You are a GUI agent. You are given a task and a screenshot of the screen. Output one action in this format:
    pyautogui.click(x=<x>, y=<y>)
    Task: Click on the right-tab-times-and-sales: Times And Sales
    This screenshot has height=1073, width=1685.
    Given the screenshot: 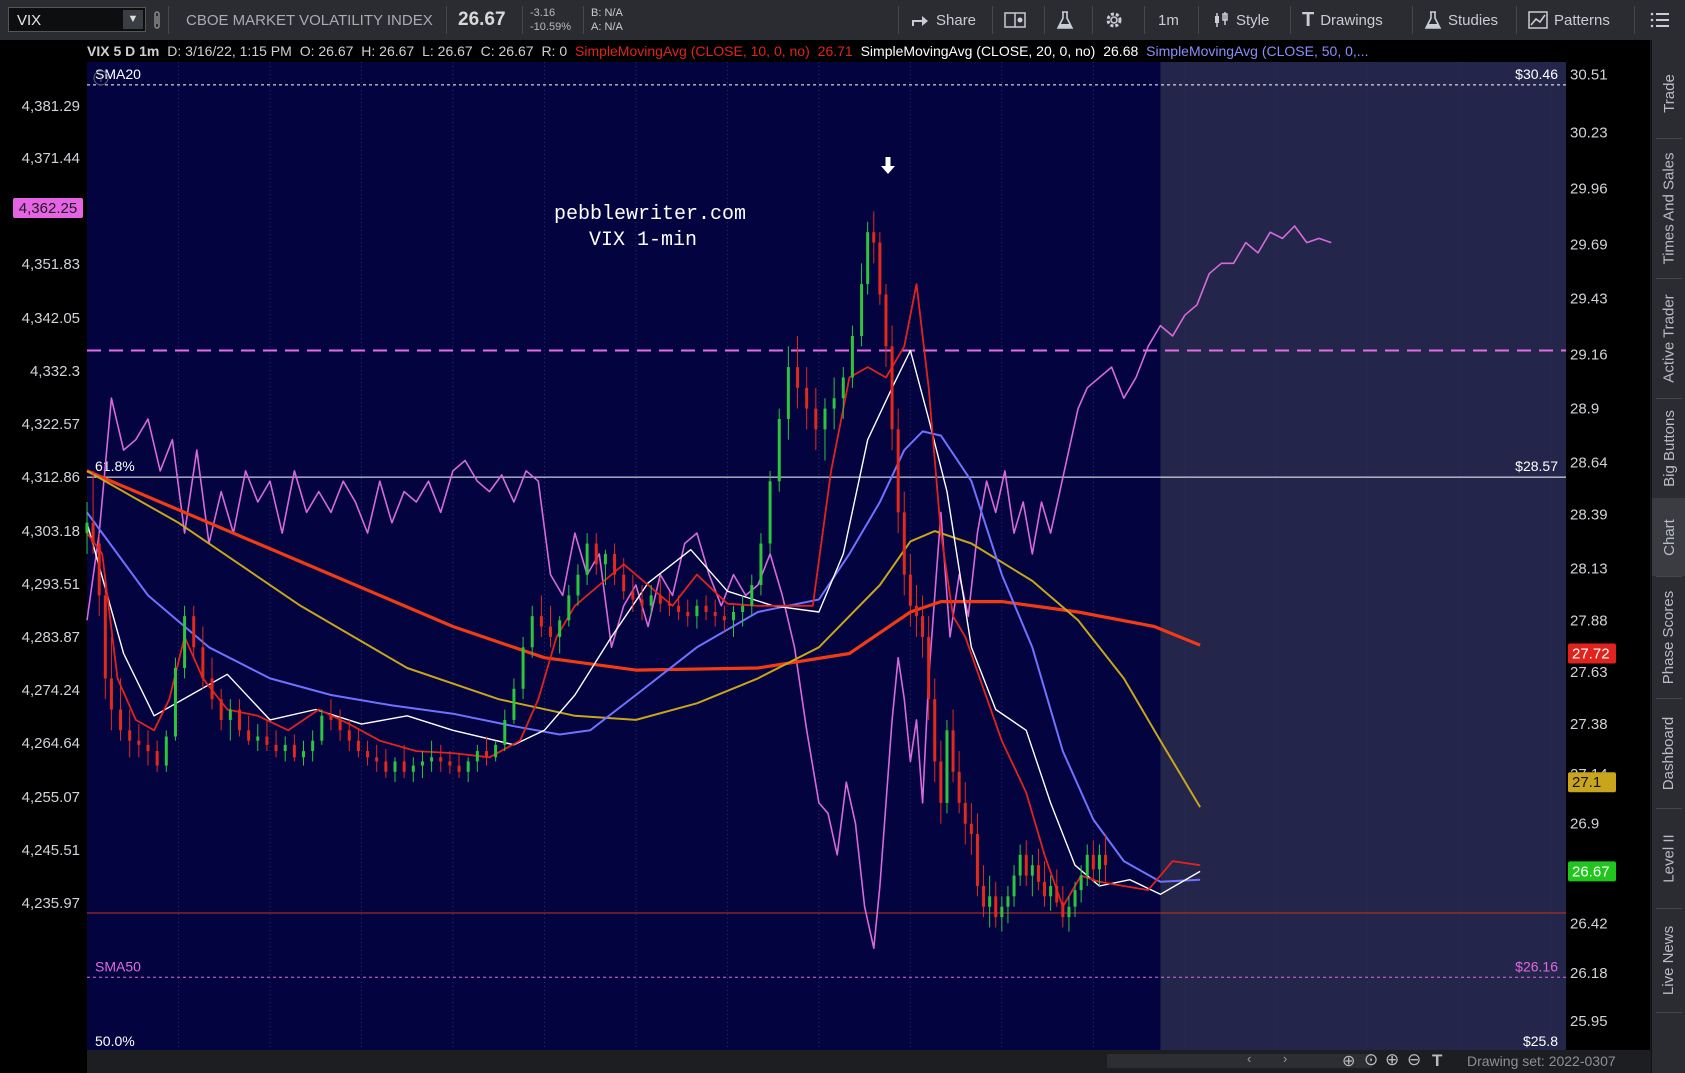 What is the action you would take?
    pyautogui.click(x=1668, y=208)
    